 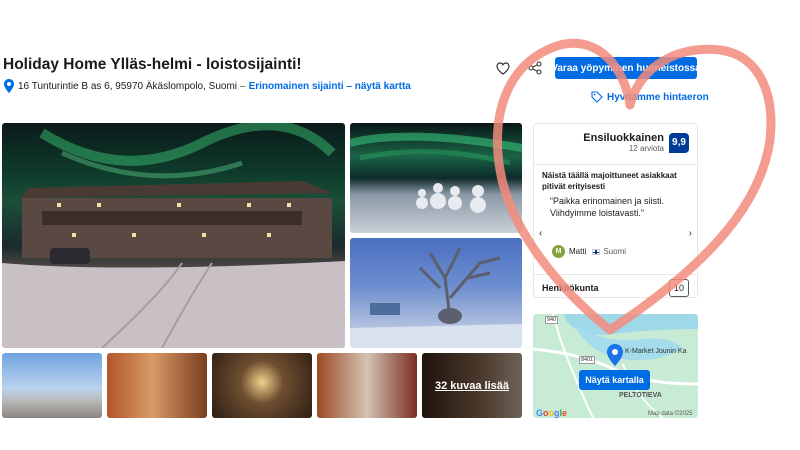 What do you see at coordinates (690, 233) in the screenshot?
I see `chevron-right-icon: ›` at bounding box center [690, 233].